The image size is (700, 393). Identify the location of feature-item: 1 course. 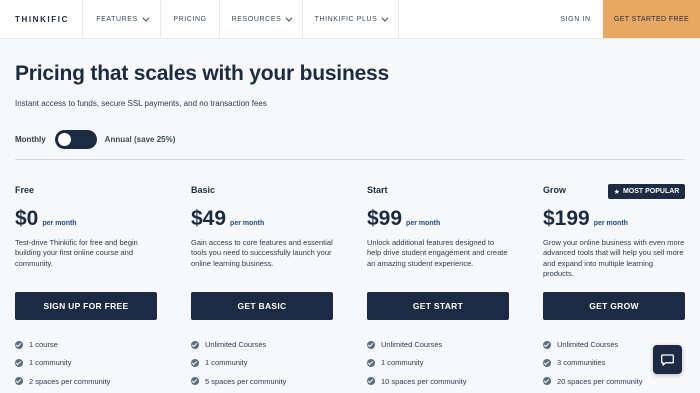
(62, 344).